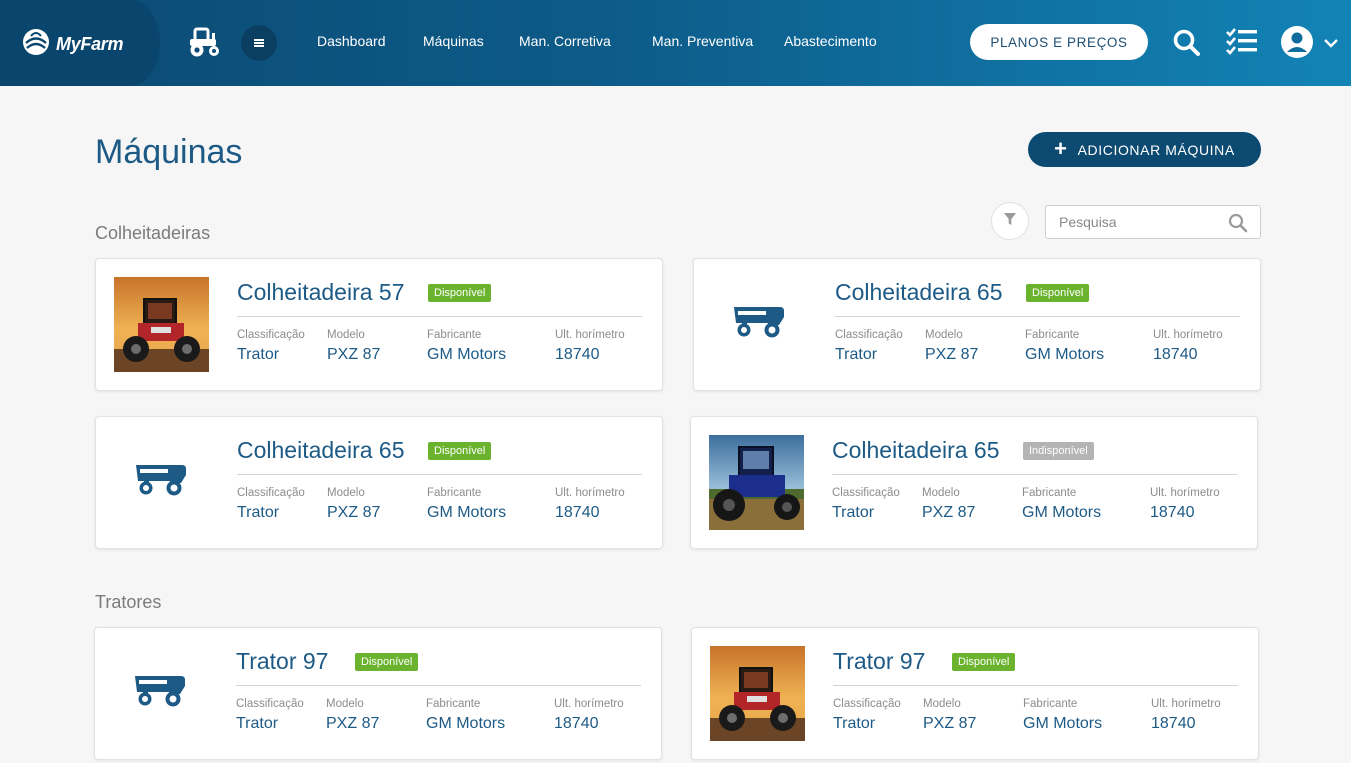 The height and width of the screenshot is (763, 1351). What do you see at coordinates (565, 41) in the screenshot?
I see `nav-man-corretiva: Man. Corretiva` at bounding box center [565, 41].